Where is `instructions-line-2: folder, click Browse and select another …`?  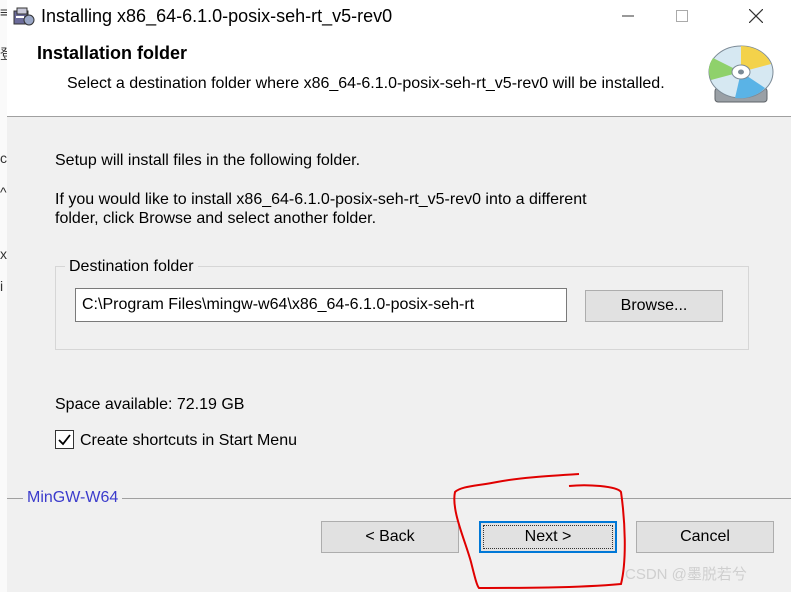
instructions-line-2: folder, click Browse and select another … is located at coordinates (216, 218).